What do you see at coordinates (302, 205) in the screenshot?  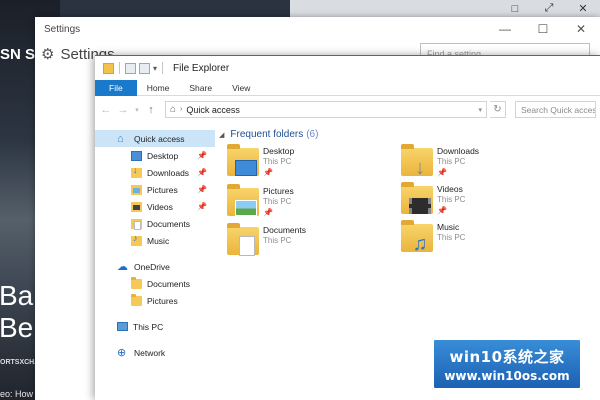 I see `folder-tile-pictures: Pictures This PC 📌` at bounding box center [302, 205].